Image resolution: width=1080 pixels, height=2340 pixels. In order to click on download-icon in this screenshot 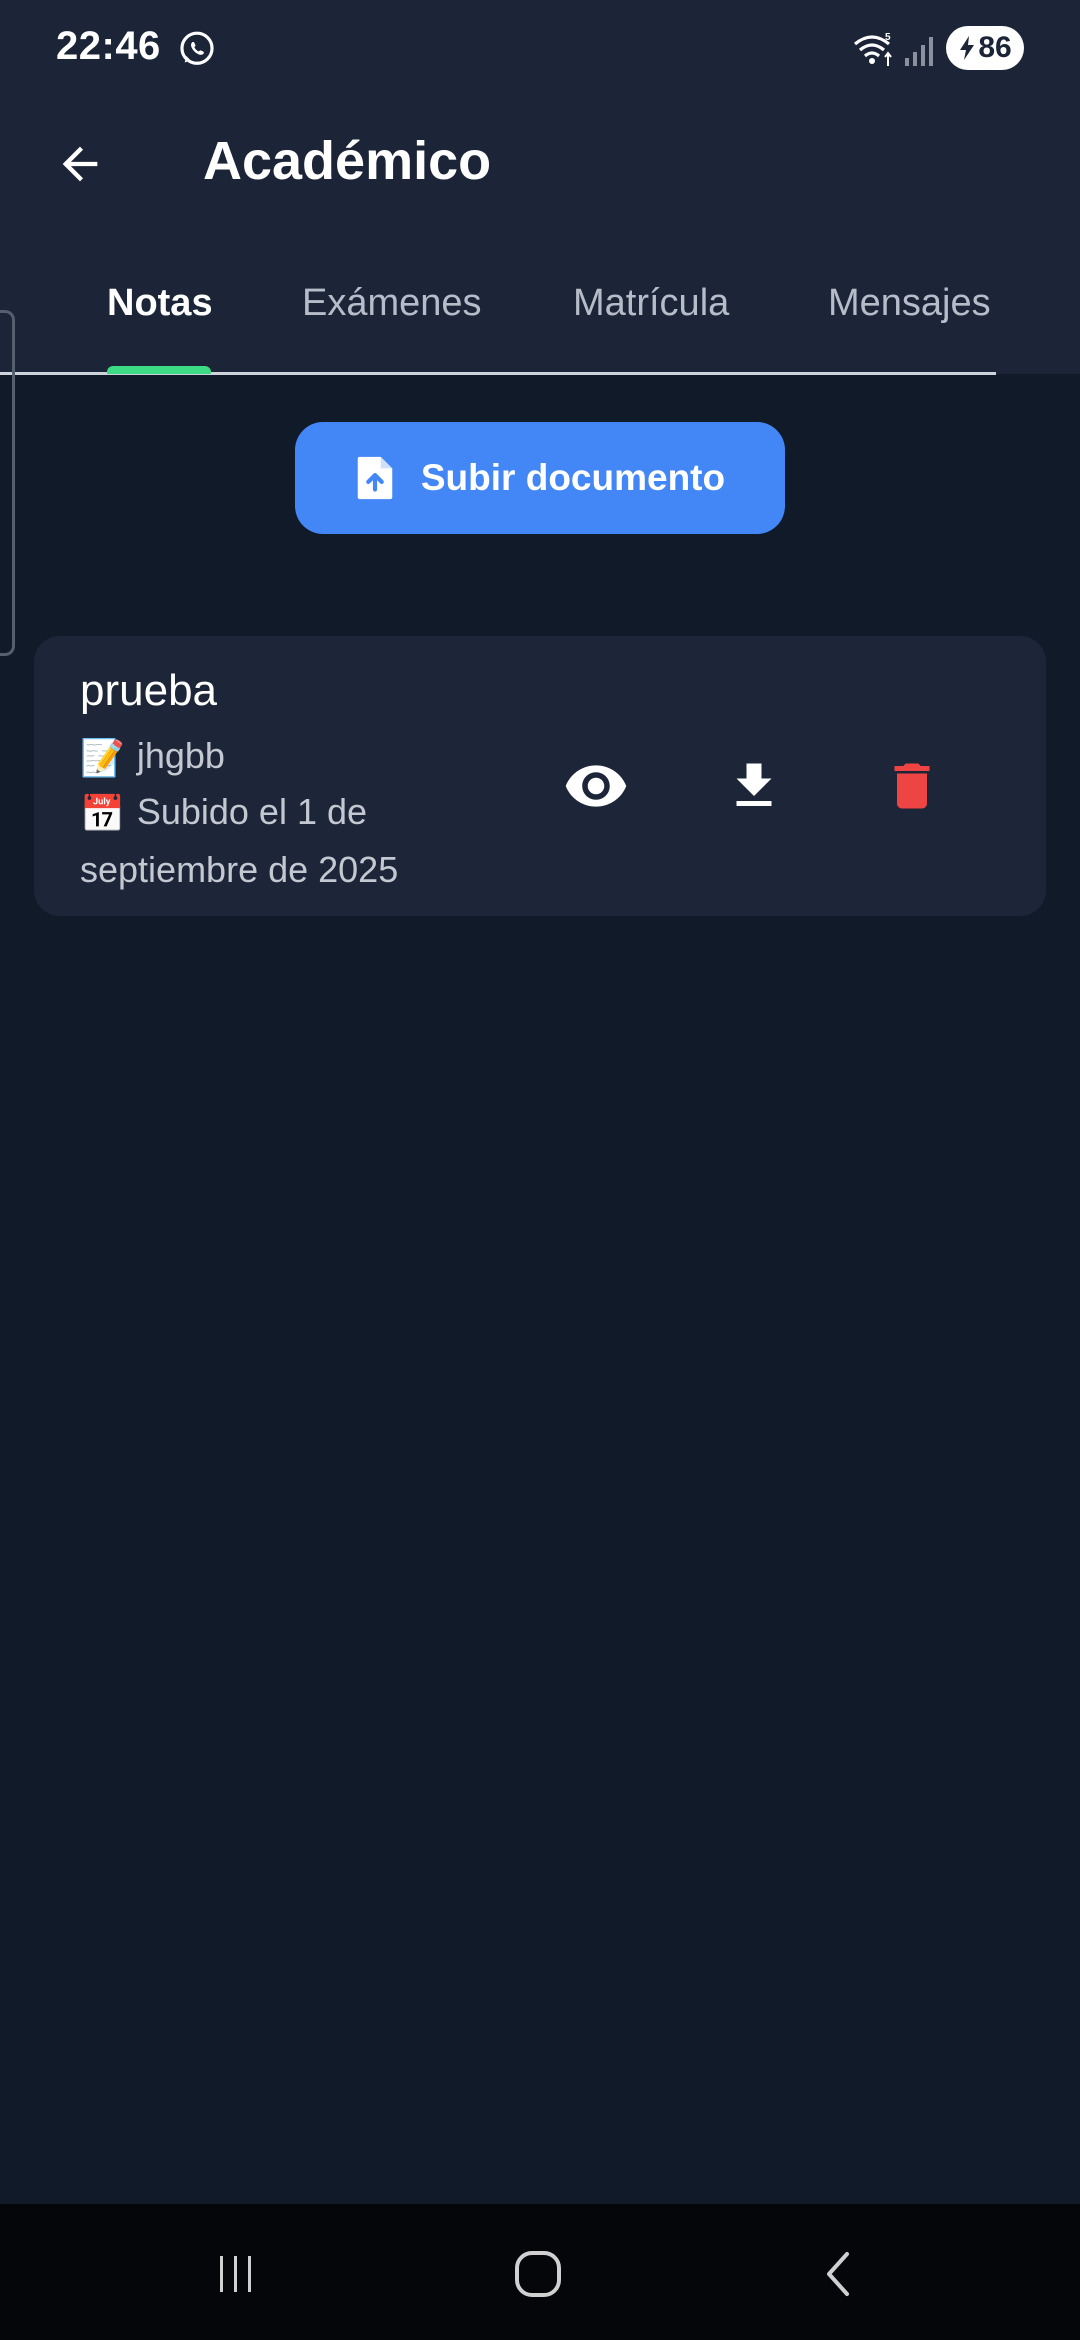, I will do `click(754, 784)`.